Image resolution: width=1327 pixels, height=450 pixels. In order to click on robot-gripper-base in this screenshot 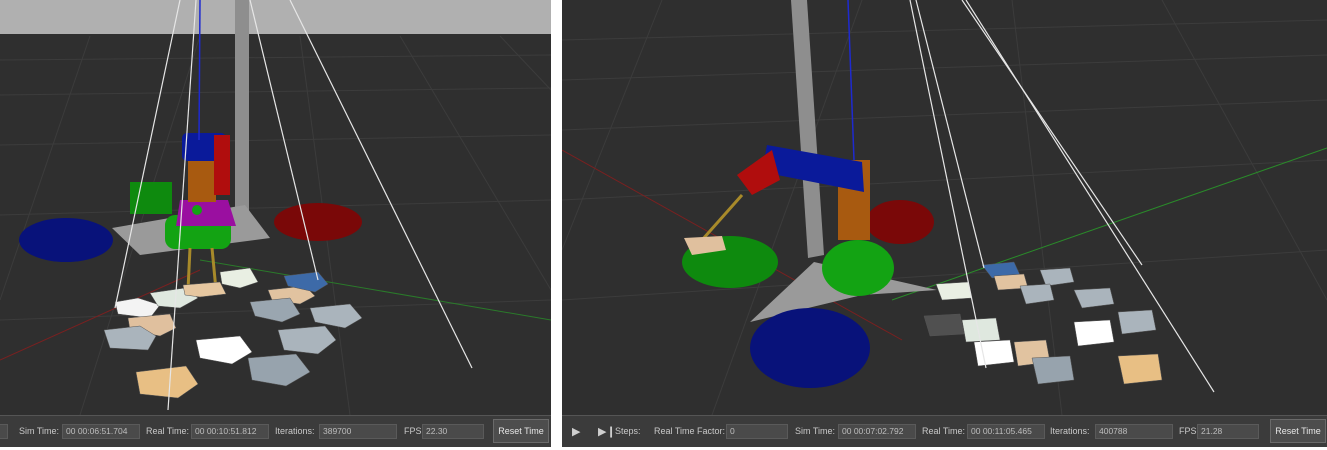, I will do `click(858, 268)`.